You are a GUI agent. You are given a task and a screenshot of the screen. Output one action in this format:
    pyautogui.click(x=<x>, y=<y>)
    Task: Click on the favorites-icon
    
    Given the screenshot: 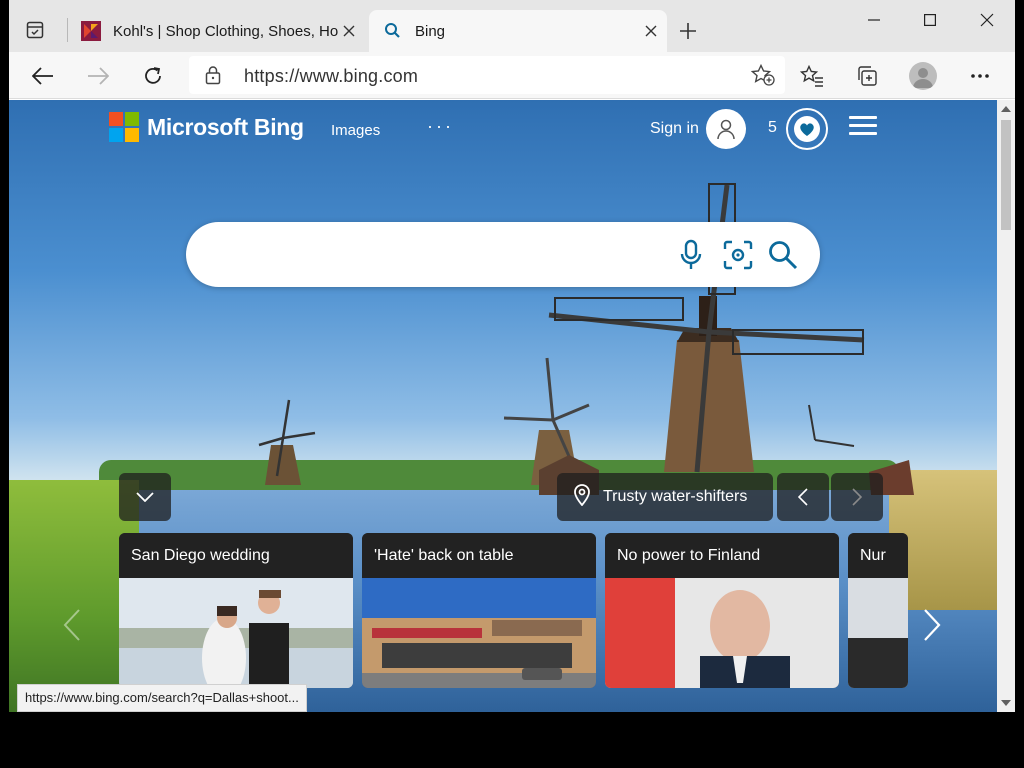 What is the action you would take?
    pyautogui.click(x=812, y=76)
    